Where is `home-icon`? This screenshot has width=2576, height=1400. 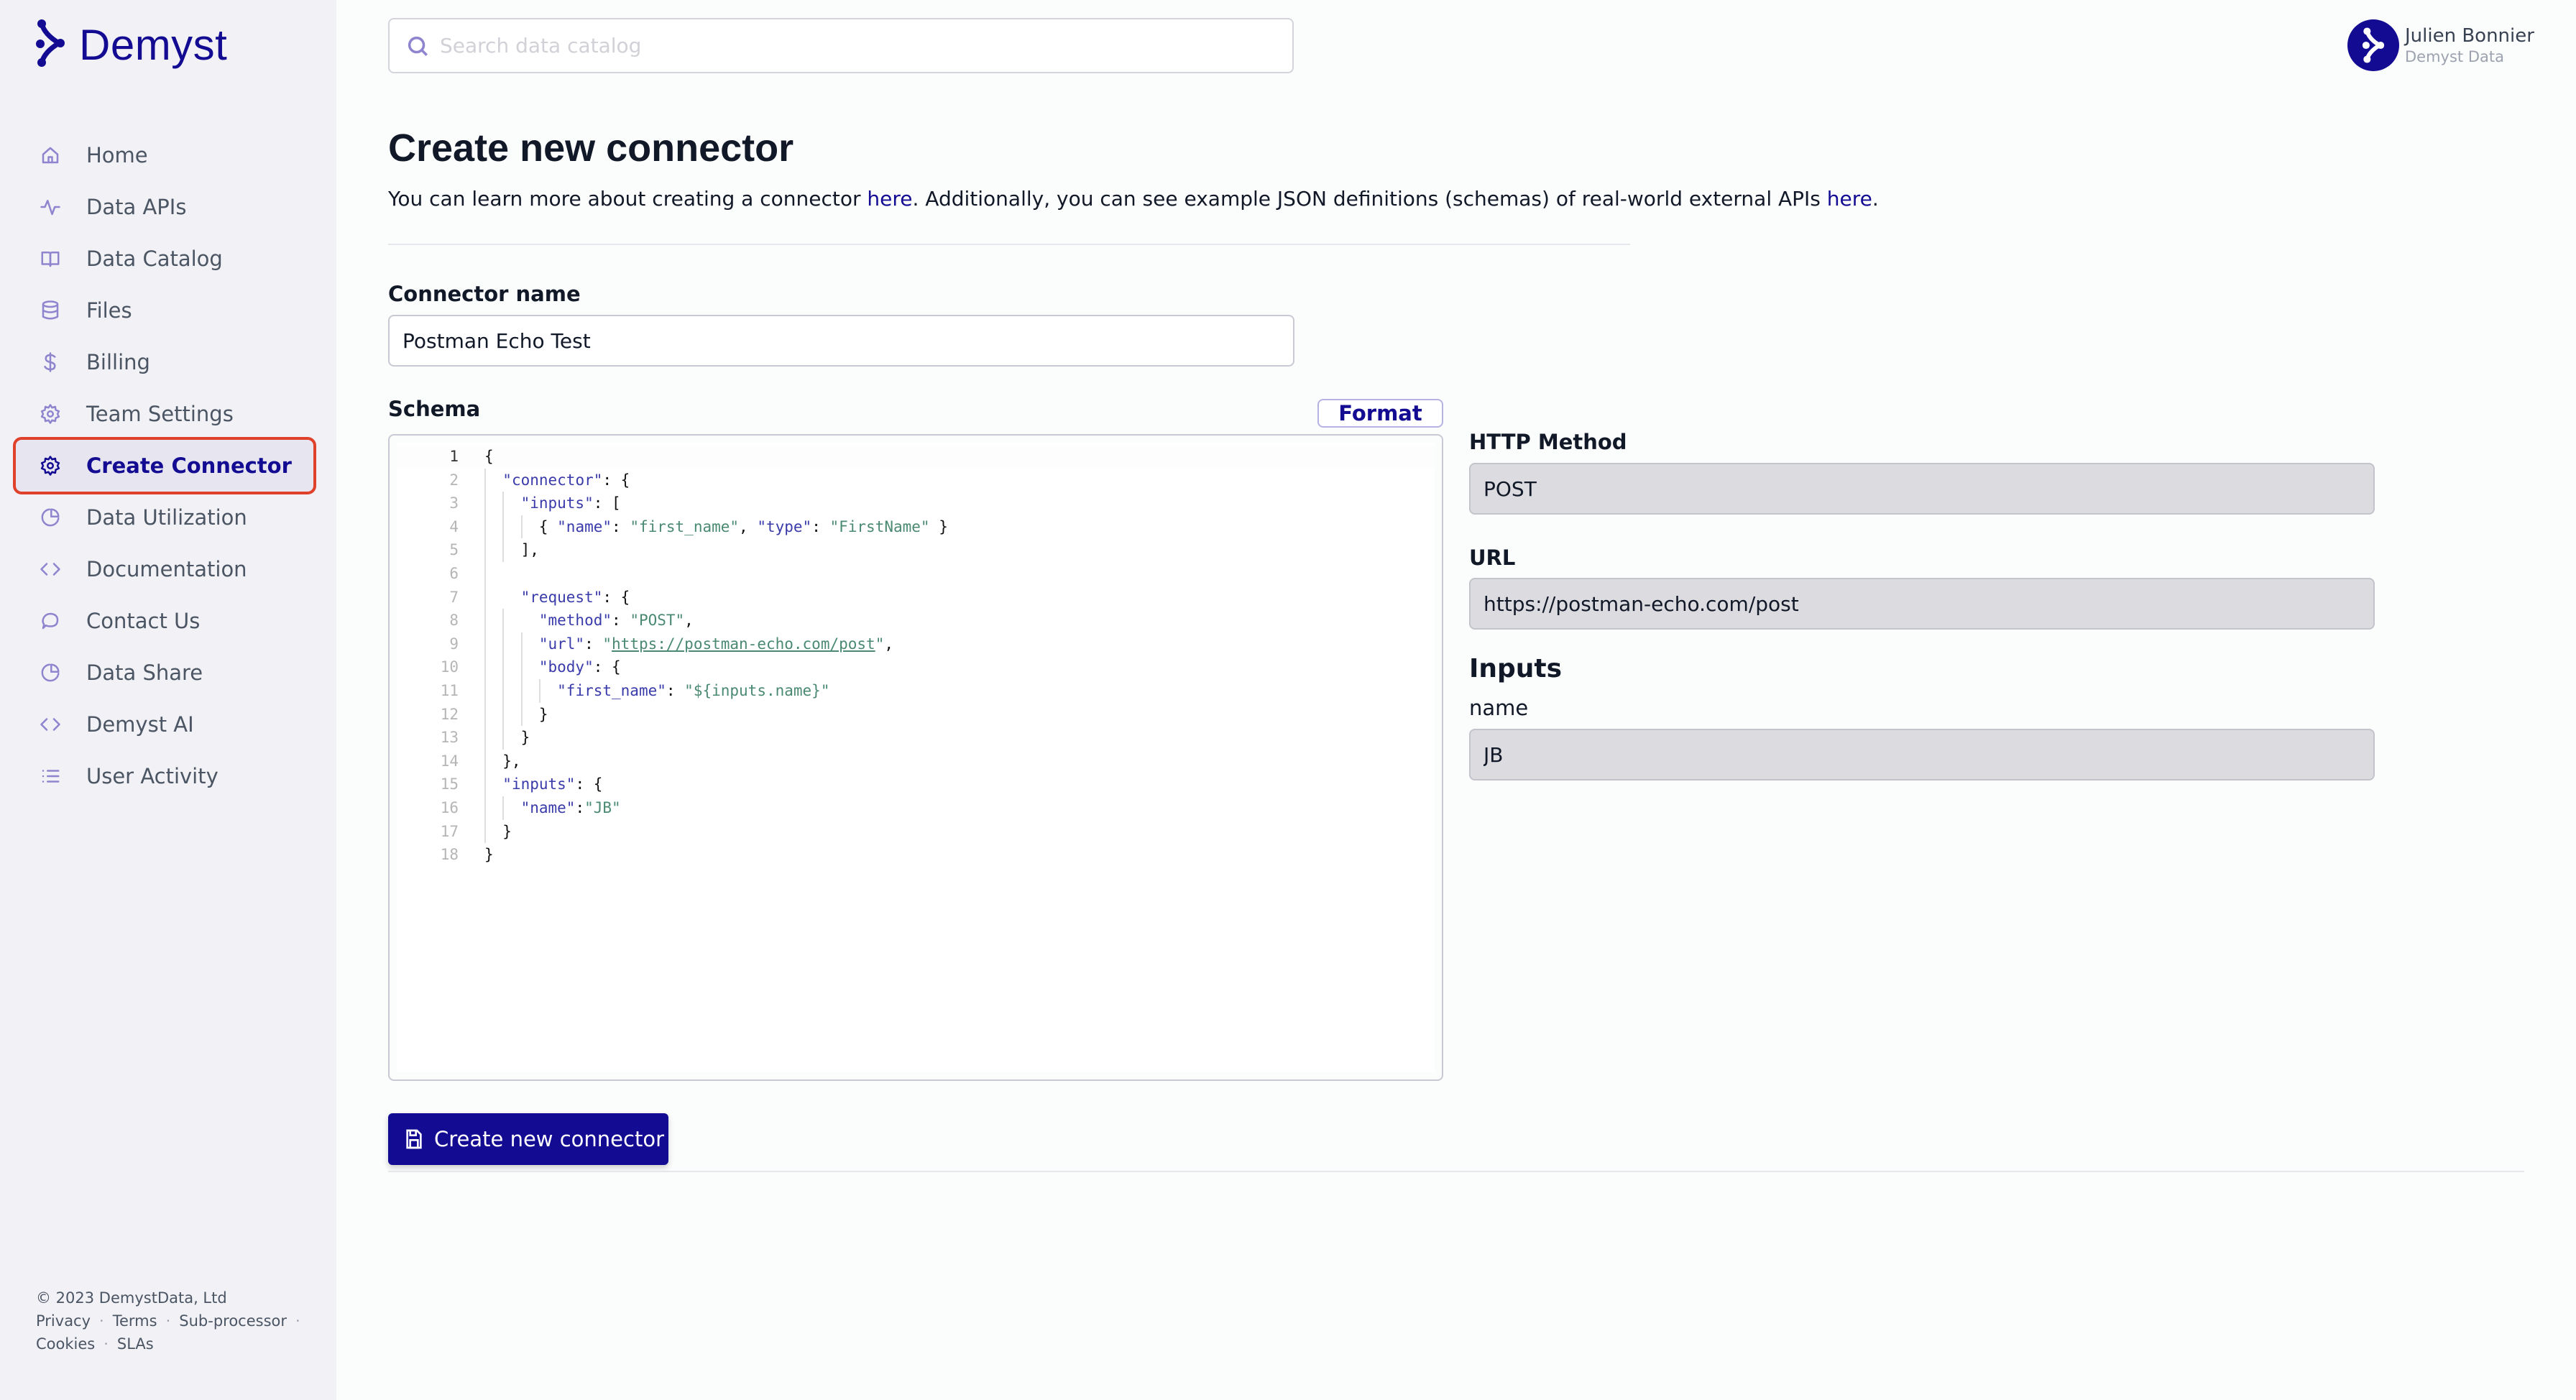
home-icon is located at coordinates (50, 155).